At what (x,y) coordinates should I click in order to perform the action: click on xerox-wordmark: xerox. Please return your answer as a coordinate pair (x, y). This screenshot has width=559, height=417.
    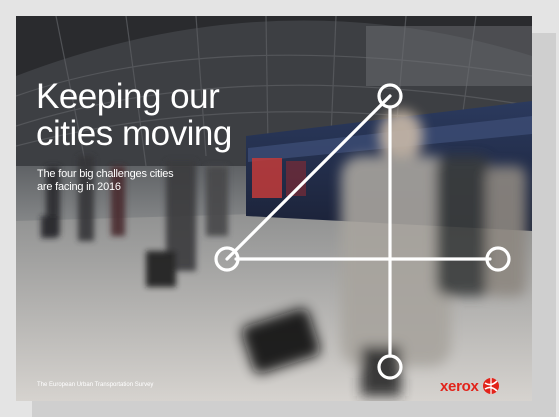
    Looking at the image, I should click on (459, 386).